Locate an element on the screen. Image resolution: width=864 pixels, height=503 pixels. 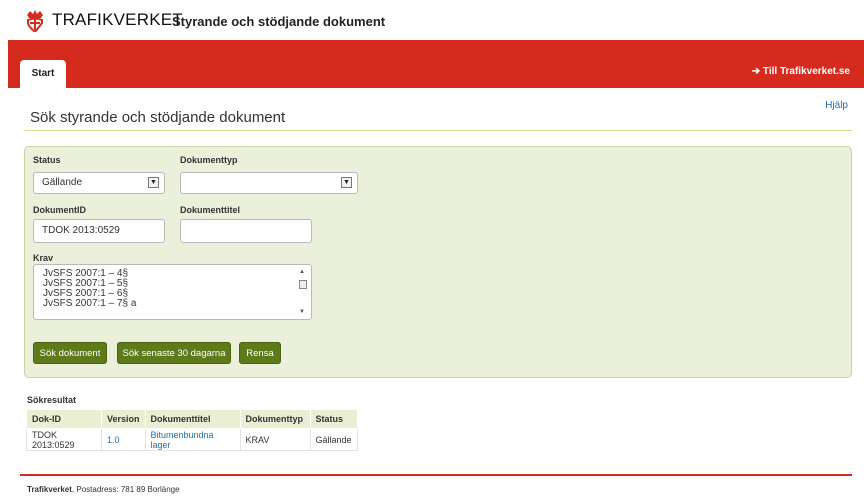
scroll-up-icon: ▲ is located at coordinates (302, 272).